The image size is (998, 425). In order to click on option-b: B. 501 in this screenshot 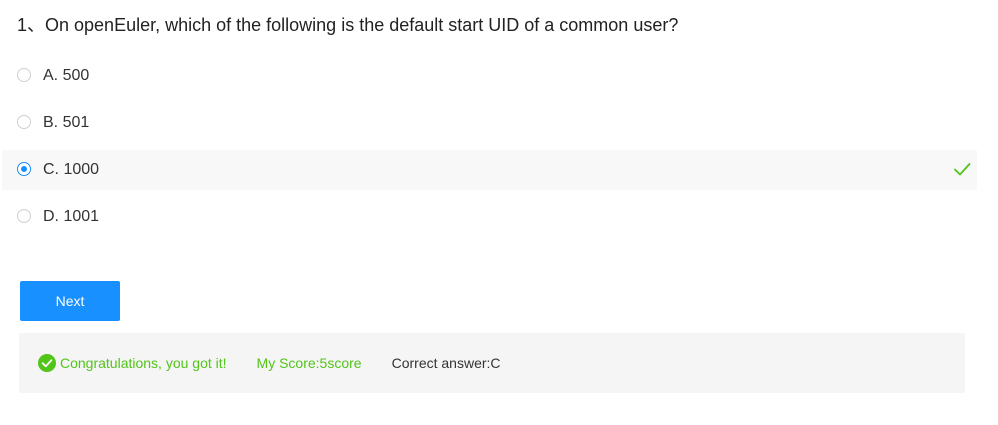, I will do `click(489, 123)`.